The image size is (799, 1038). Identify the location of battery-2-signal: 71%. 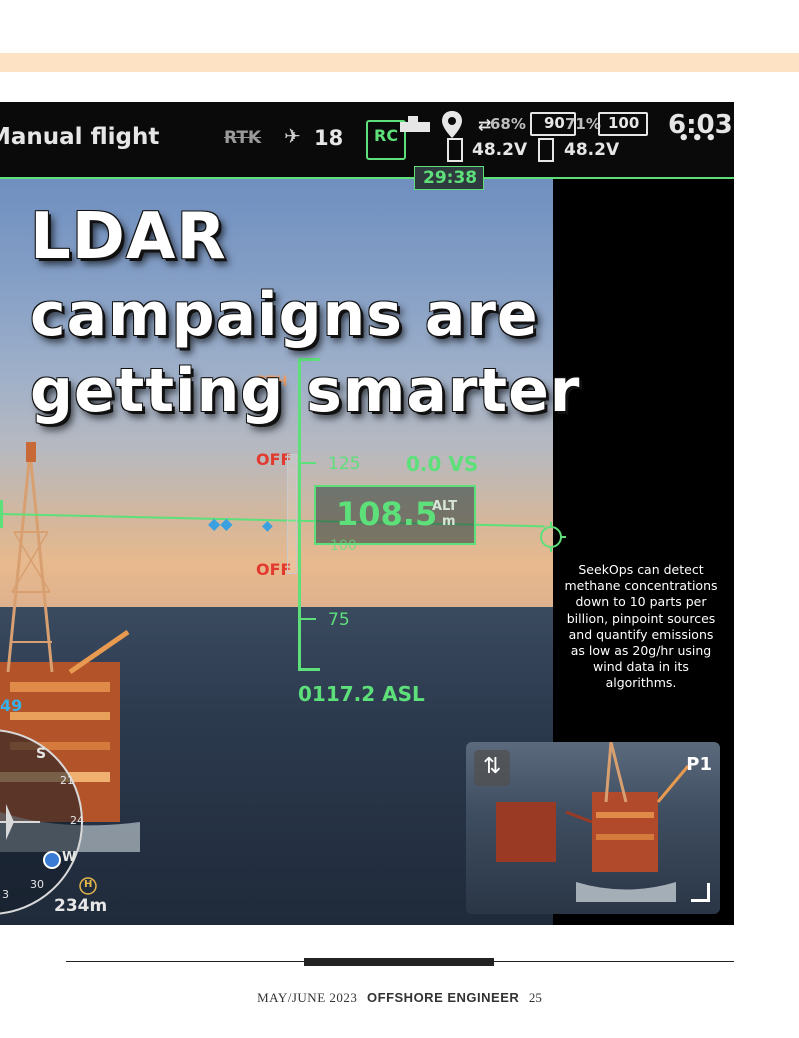
(583, 124).